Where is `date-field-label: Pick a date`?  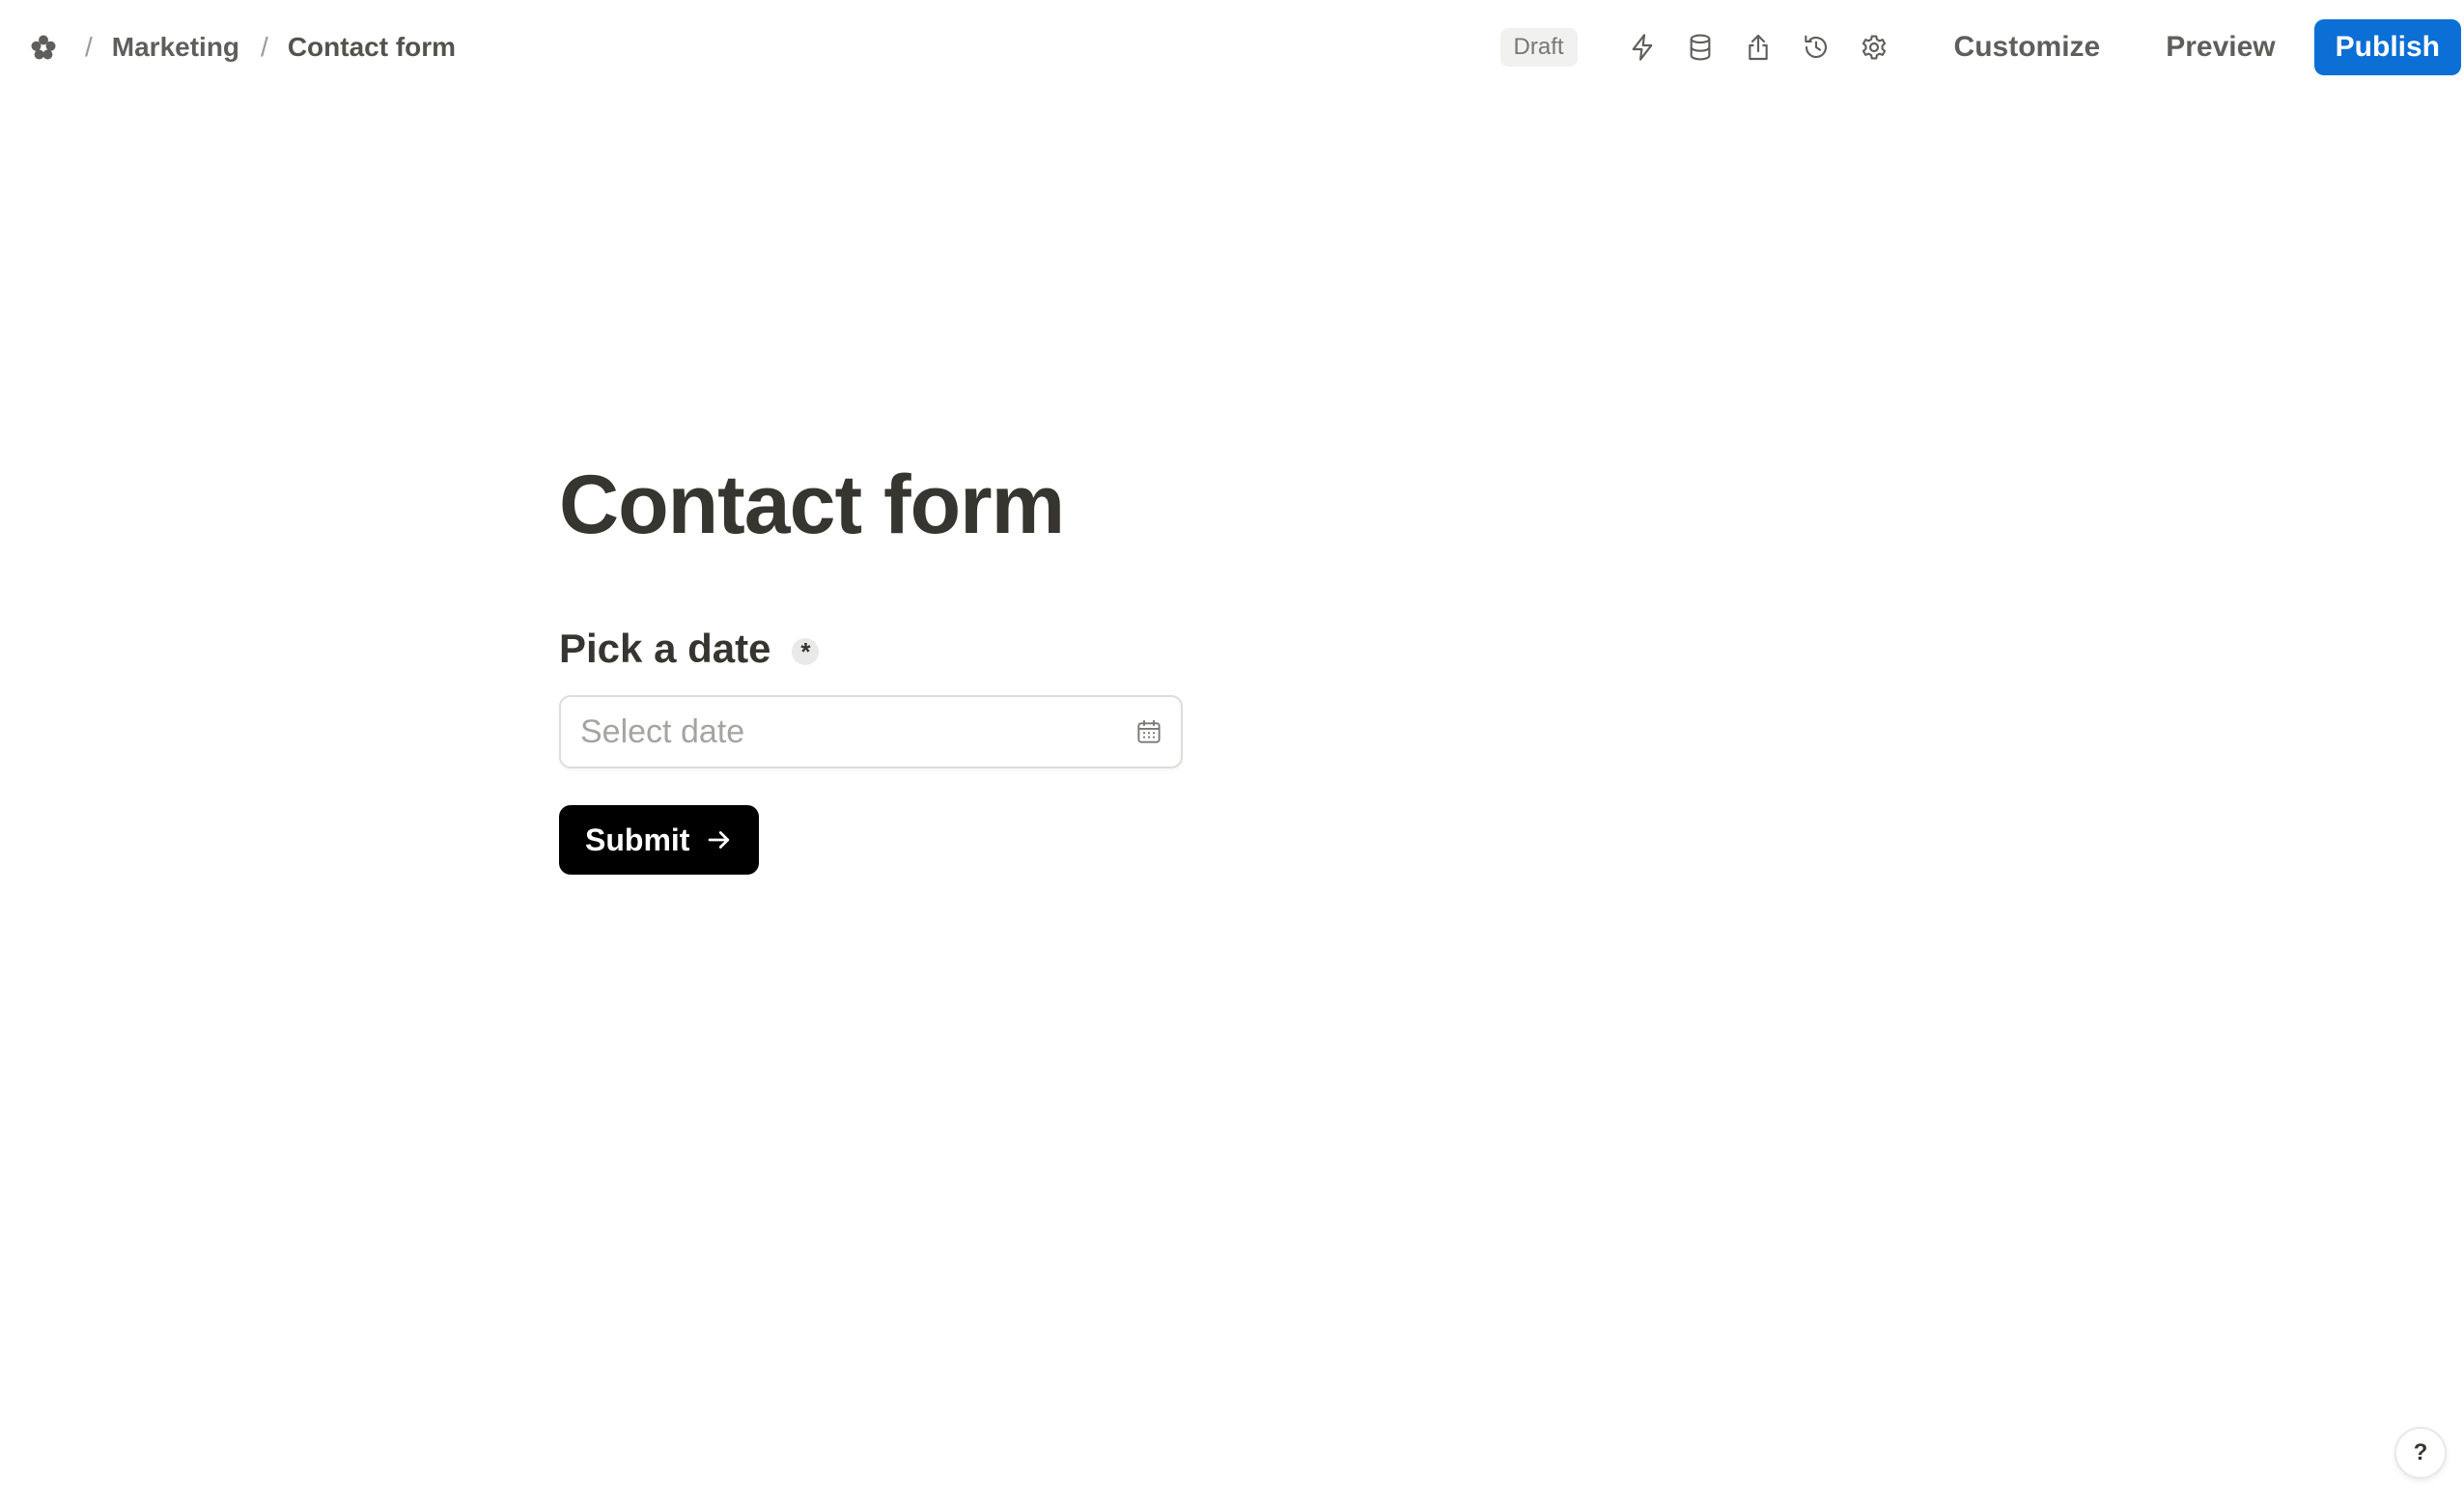
date-field-label: Pick a date is located at coordinates (665, 649).